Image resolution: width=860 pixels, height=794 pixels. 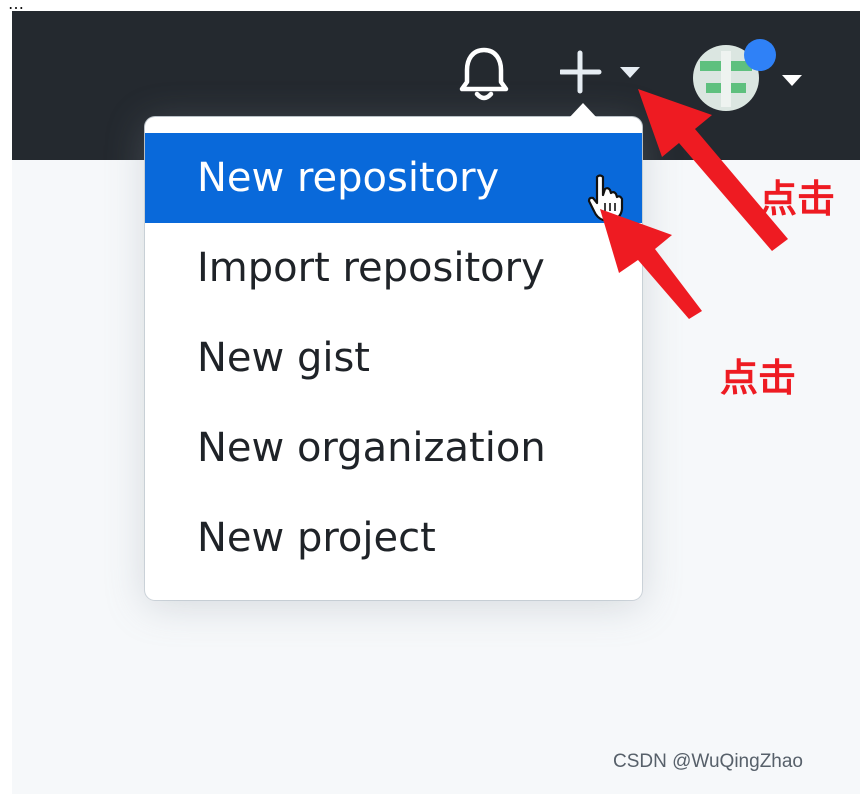 What do you see at coordinates (708, 761) in the screenshot?
I see `watermark: CSDN @WuQingZhao` at bounding box center [708, 761].